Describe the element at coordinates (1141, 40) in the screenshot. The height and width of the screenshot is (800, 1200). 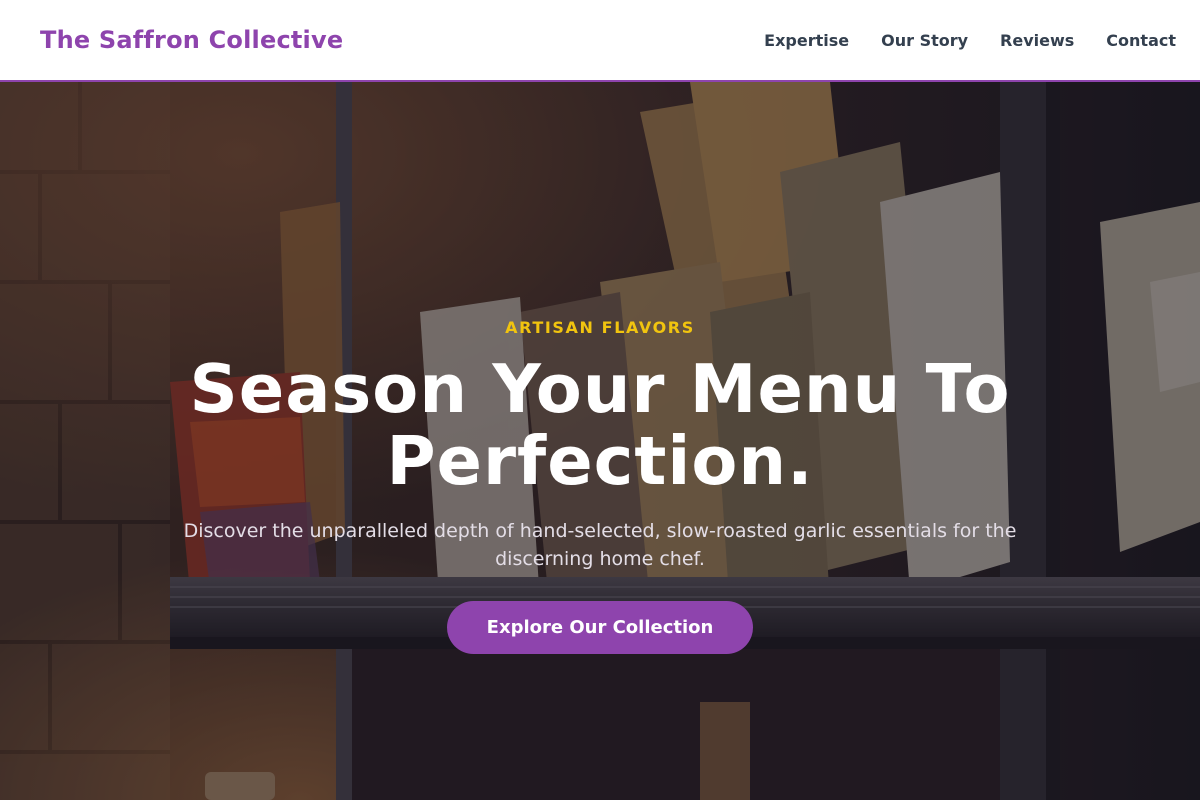
I see `nav-link-contact: Contact` at that location.